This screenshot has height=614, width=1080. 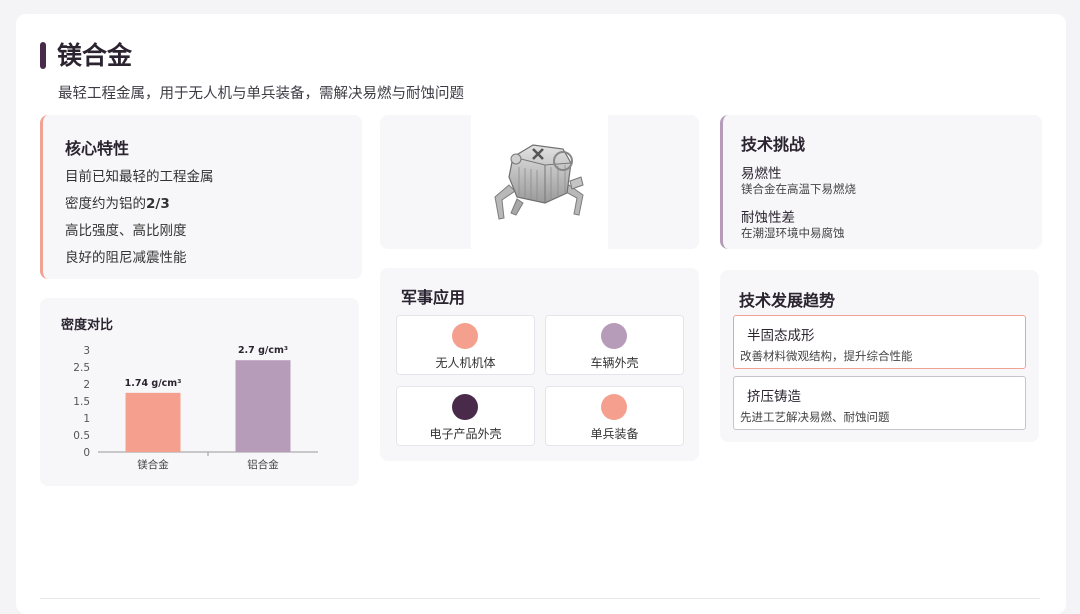 I want to click on density-bar-chart: 0 0.5 1 1.5 2 2.5 3 1.74 g/cm³ 镁合金 2.7 g/cm³ 铝合金, so click(x=195, y=408).